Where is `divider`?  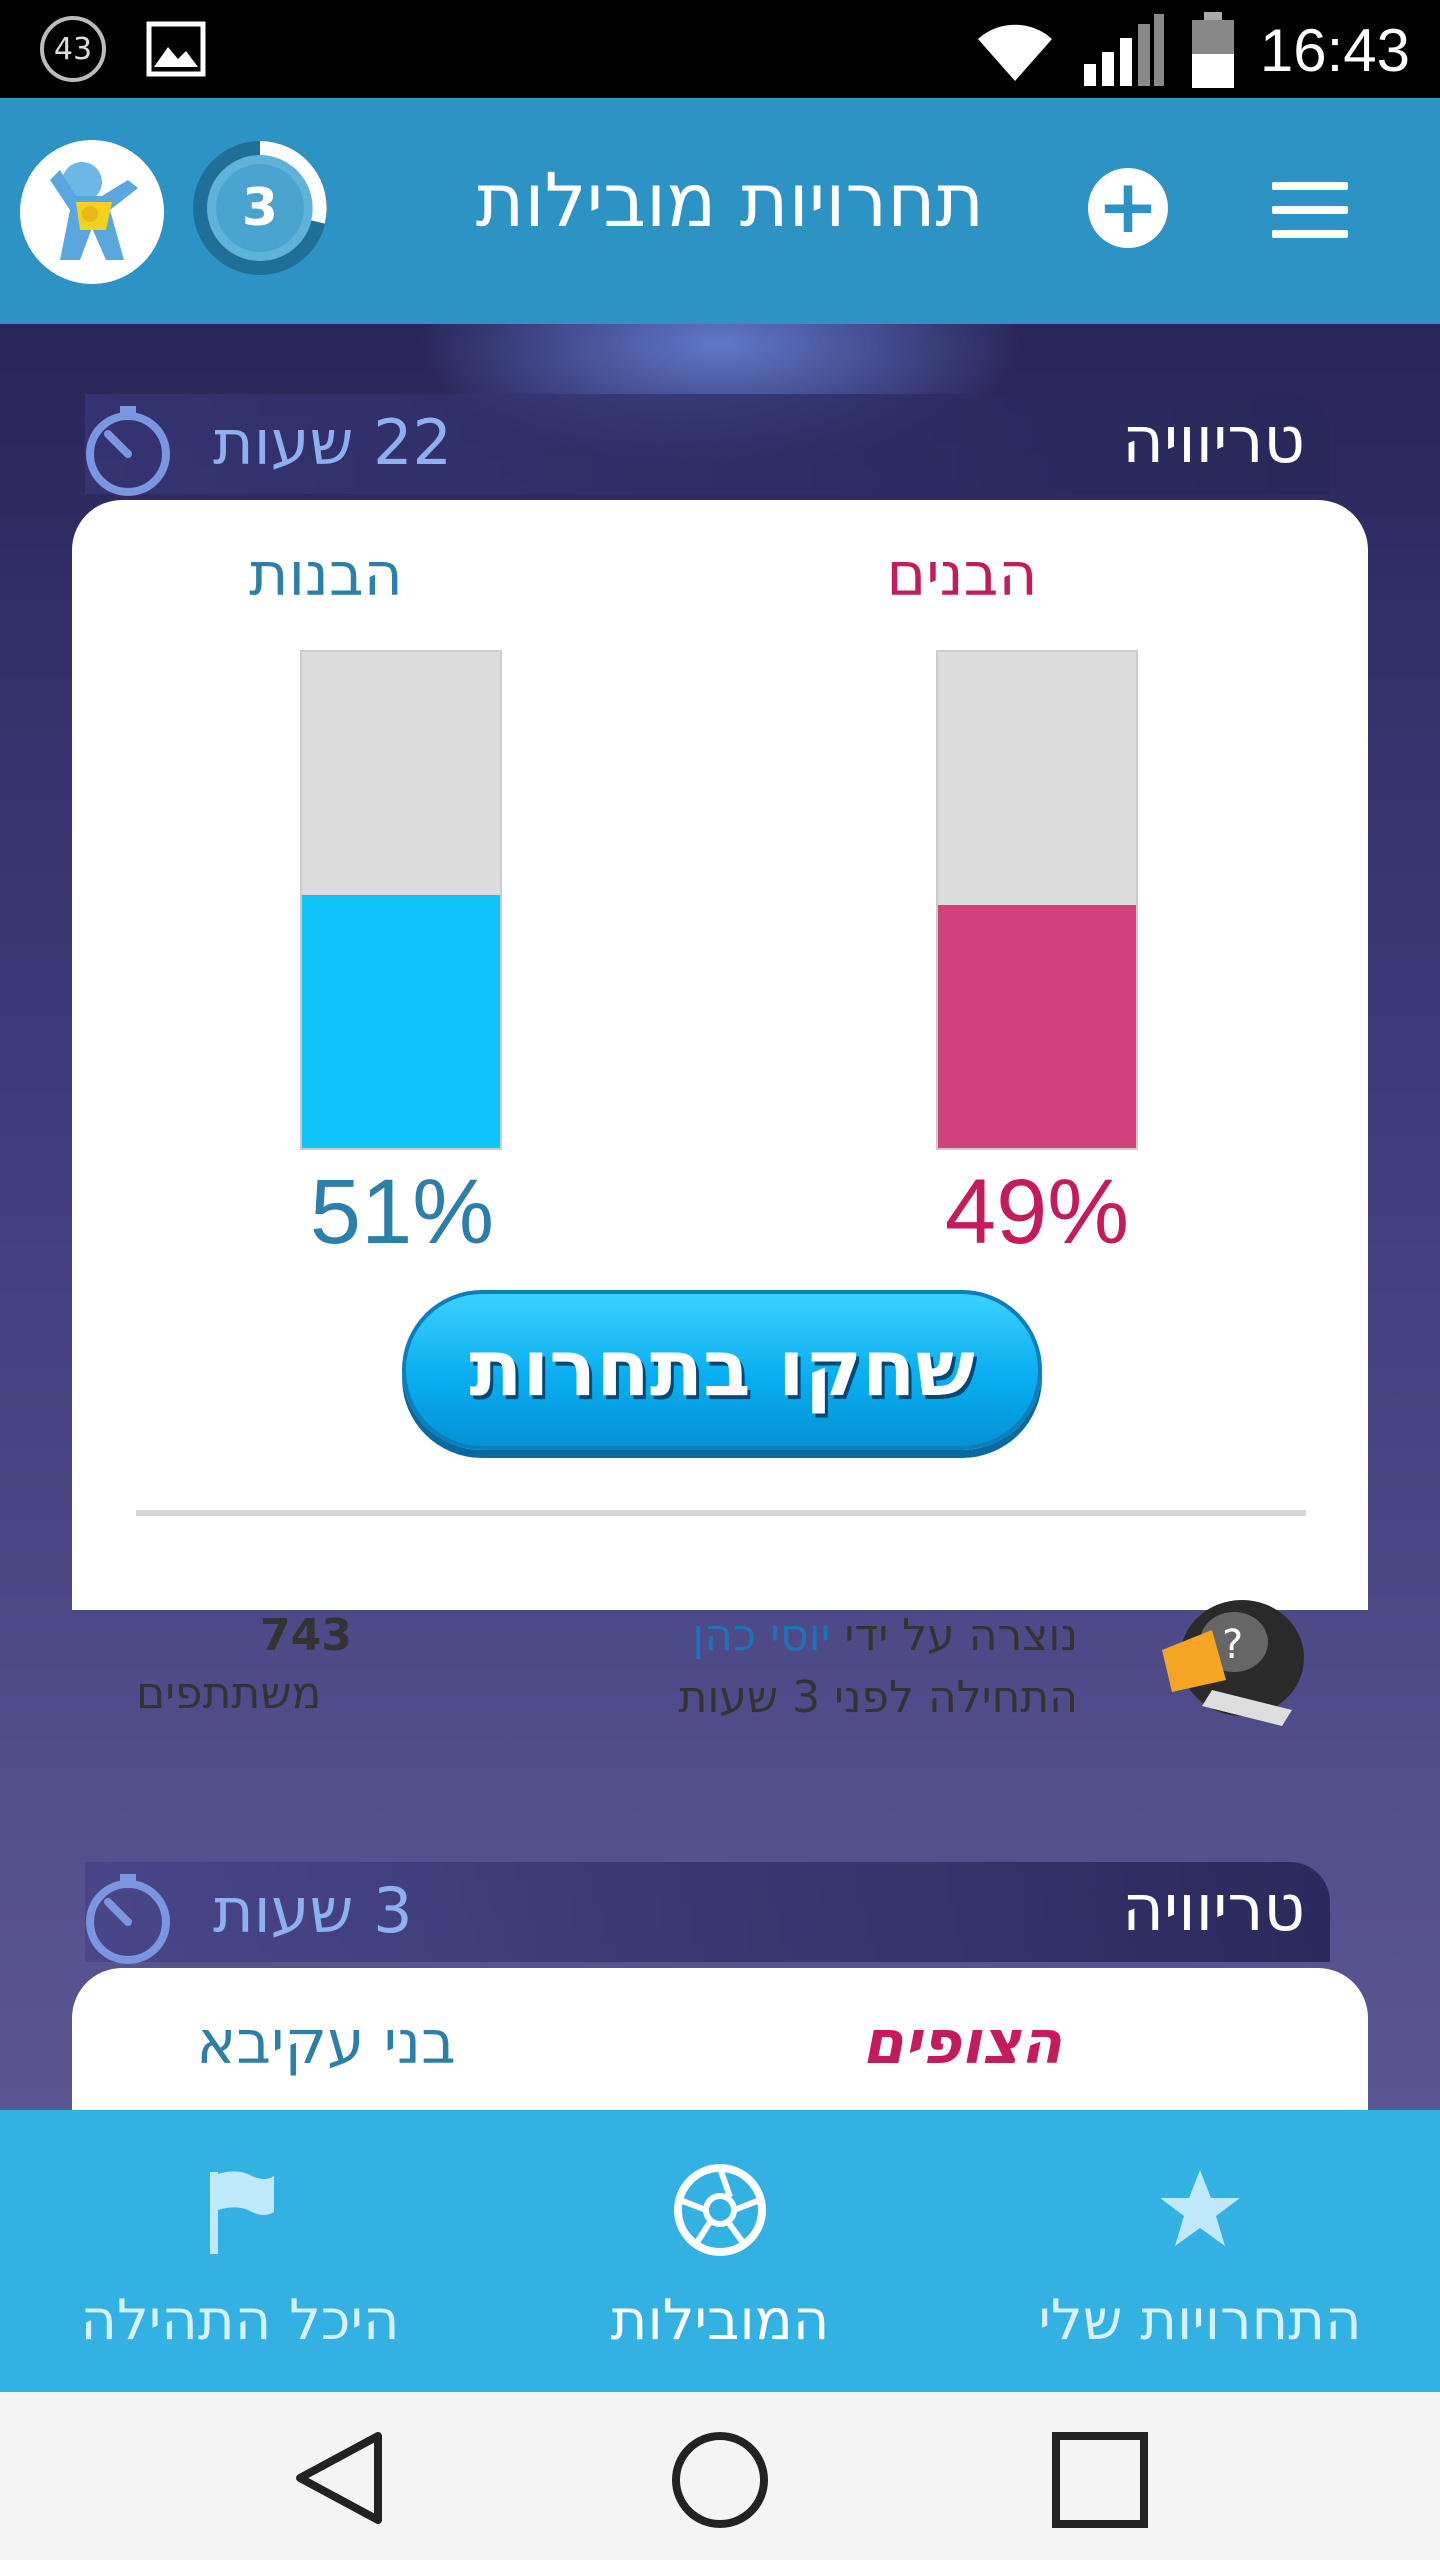 divider is located at coordinates (721, 1513).